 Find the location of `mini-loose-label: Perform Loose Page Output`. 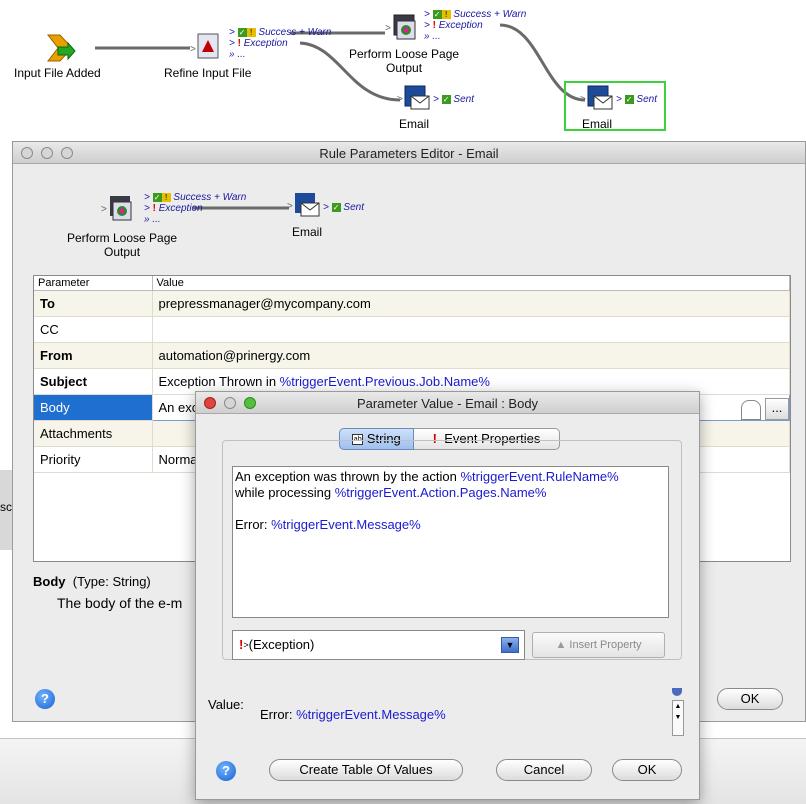

mini-loose-label: Perform Loose Page Output is located at coordinates (122, 245).